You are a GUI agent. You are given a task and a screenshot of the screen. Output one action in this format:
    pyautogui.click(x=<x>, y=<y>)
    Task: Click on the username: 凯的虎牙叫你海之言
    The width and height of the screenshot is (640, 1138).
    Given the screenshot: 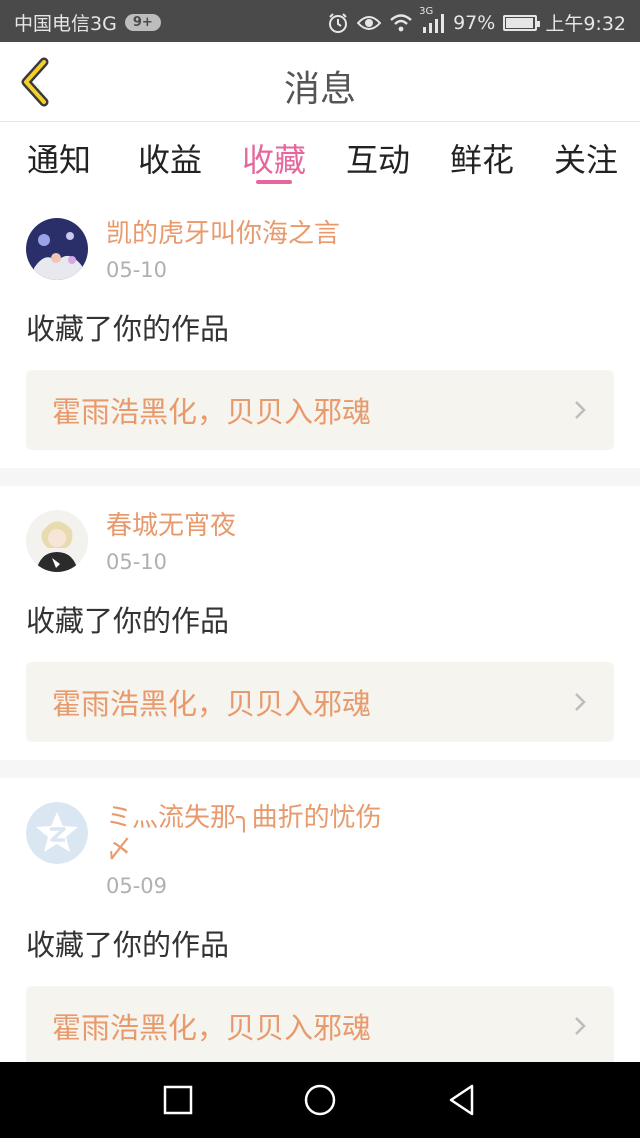 What is the action you would take?
    pyautogui.click(x=256, y=234)
    